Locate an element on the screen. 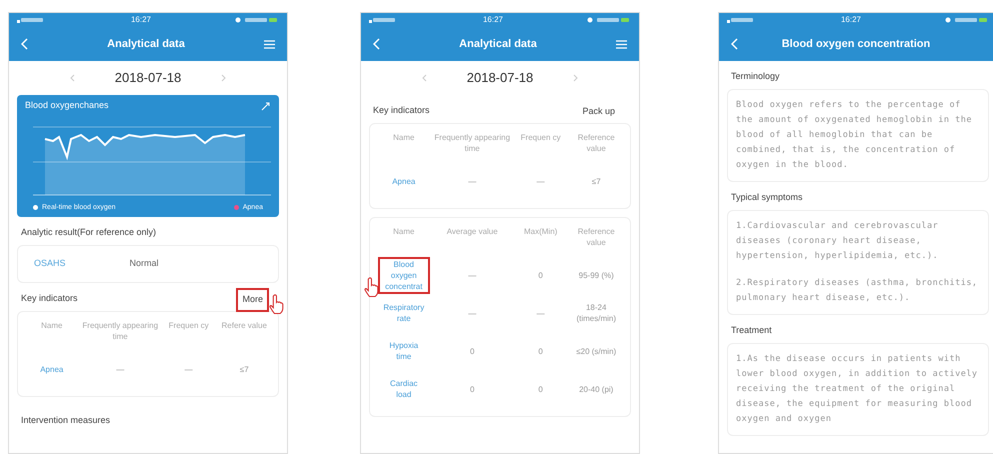  paragraph: 2.Respiratory diseases (asthma, bronchitis, pulmonary heart disease, etc.). is located at coordinates (857, 291).